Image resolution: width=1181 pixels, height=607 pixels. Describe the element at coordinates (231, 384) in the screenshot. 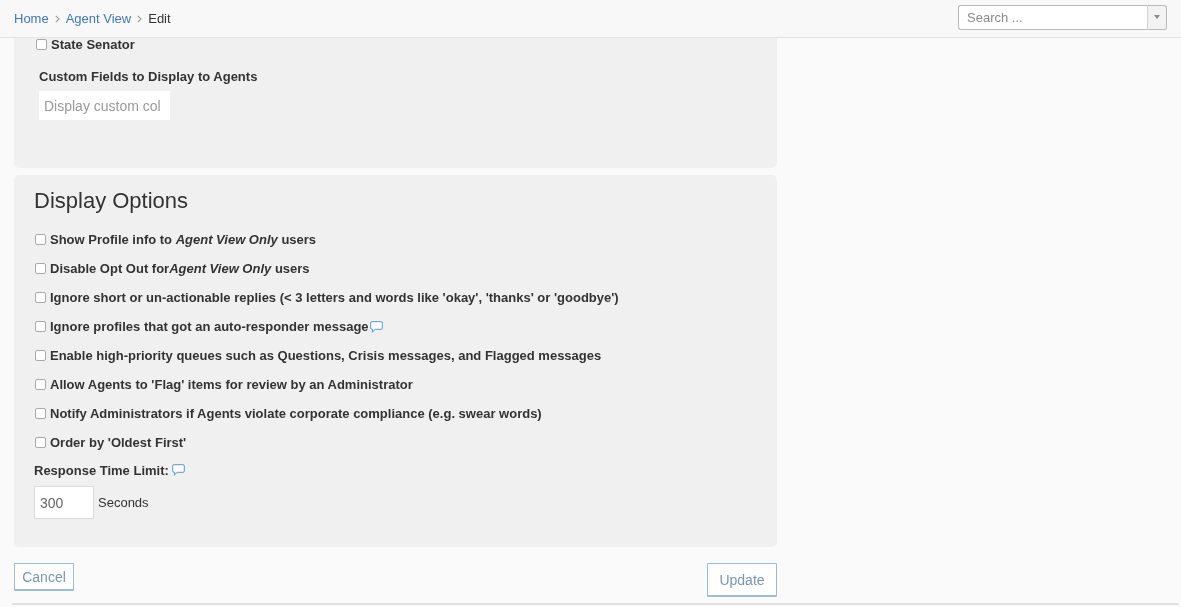

I see `option-label: Allow Agents to 'Flag' items for review by an Administrator` at that location.